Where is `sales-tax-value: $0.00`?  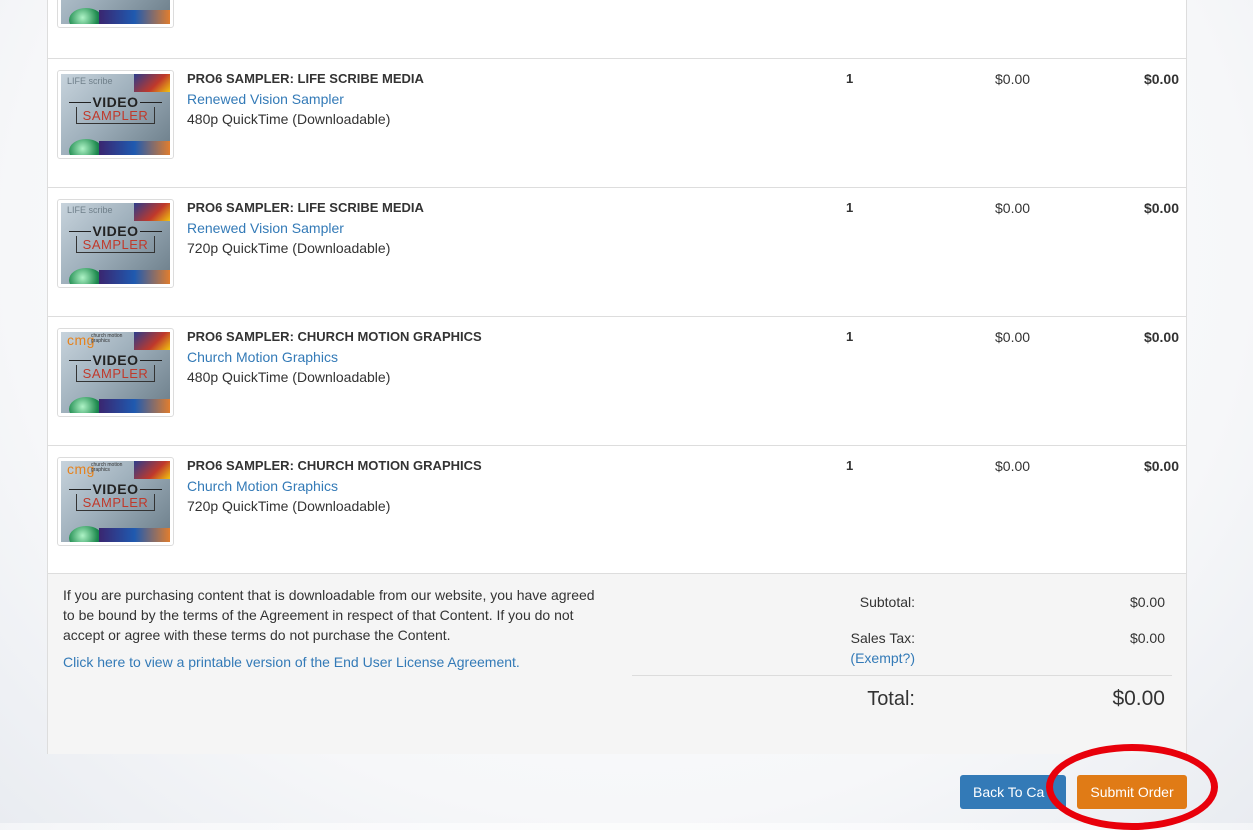 sales-tax-value: $0.00 is located at coordinates (1147, 638).